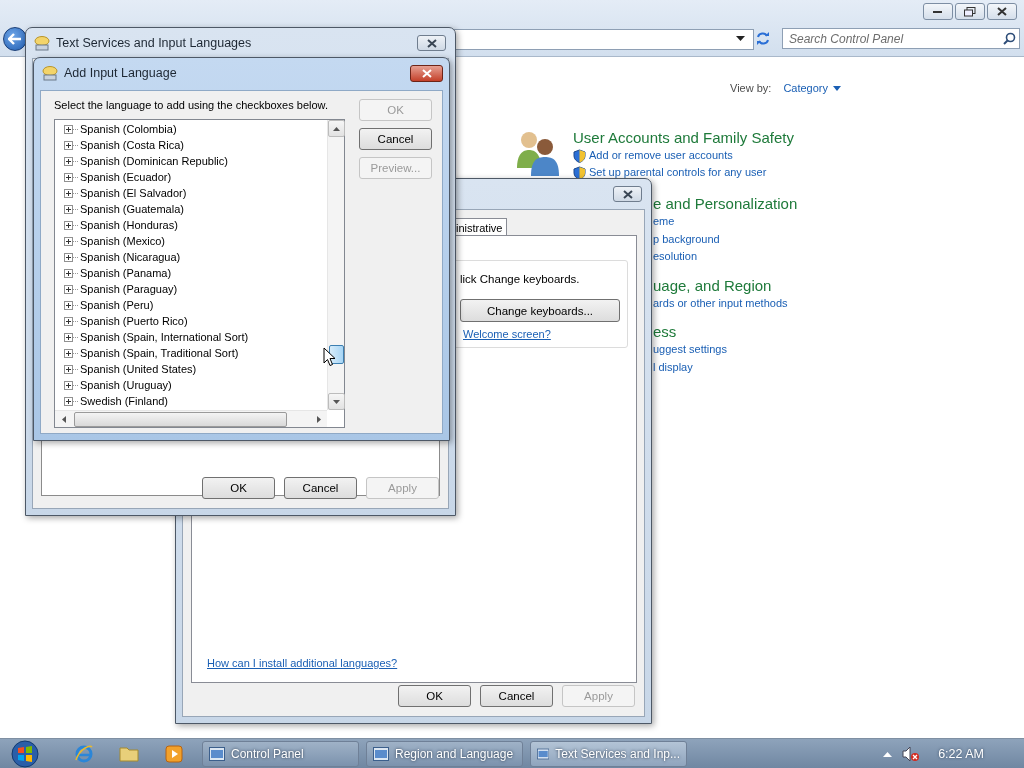 The width and height of the screenshot is (1024, 768). I want to click on scroll-up-button, so click(336, 128).